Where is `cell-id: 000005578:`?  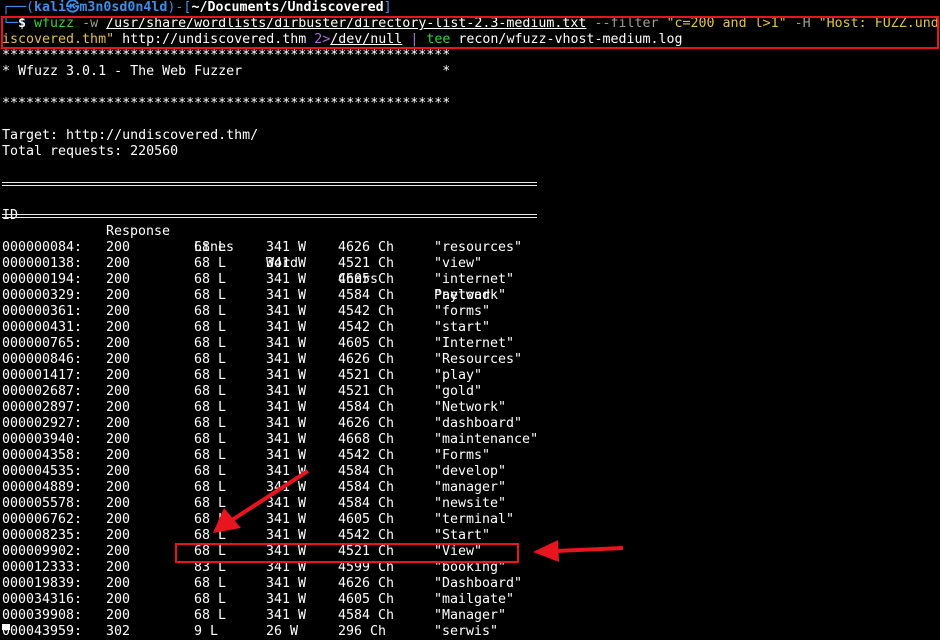 cell-id: 000005578: is located at coordinates (42, 503).